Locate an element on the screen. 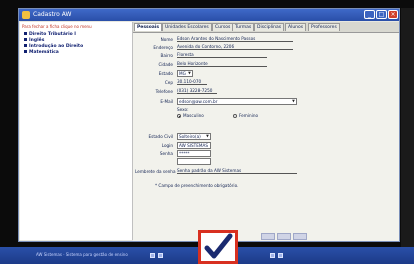 This screenshot has height=264, width=414. email-label: E-Mail is located at coordinates (166, 101).